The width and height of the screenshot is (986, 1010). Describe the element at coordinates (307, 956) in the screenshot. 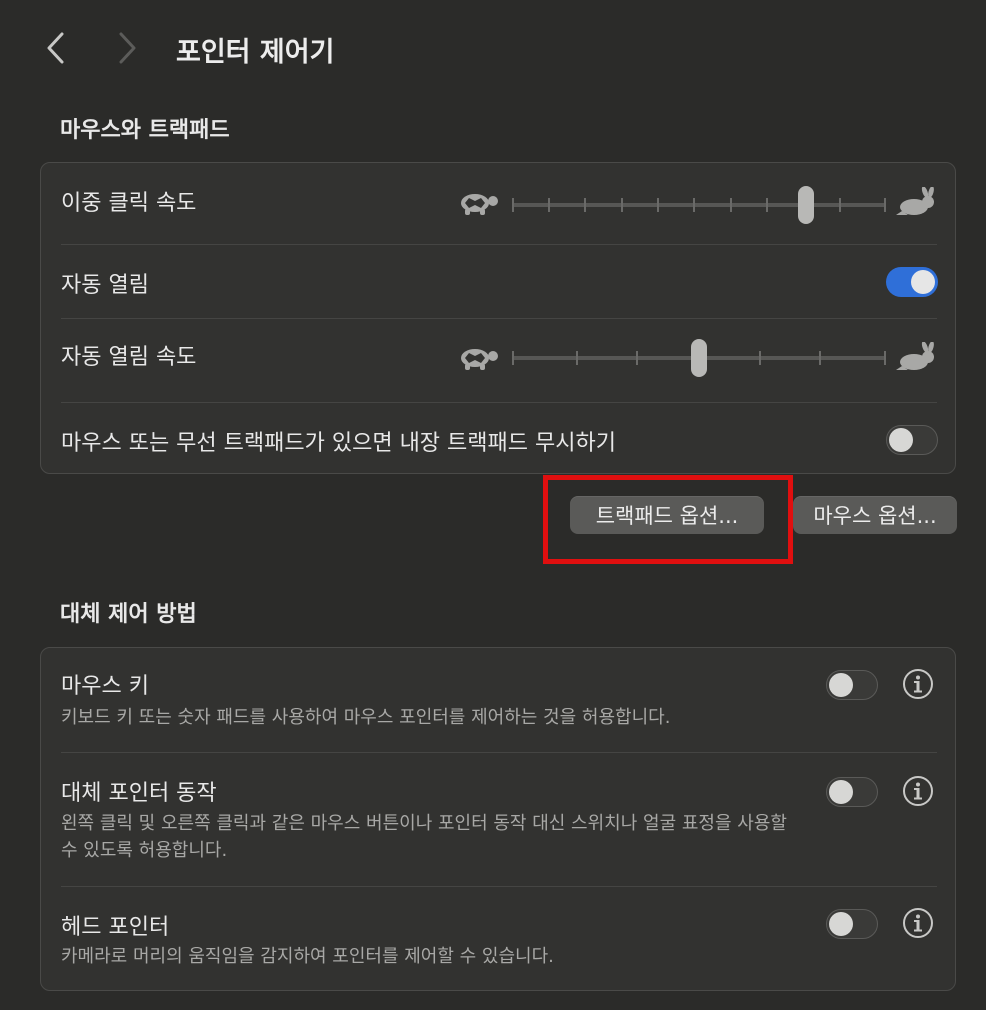

I see `head-pointer-description: 카메라로 머리의 움직임을 감지하여 포인터를 제어할 수 있습니다.` at that location.